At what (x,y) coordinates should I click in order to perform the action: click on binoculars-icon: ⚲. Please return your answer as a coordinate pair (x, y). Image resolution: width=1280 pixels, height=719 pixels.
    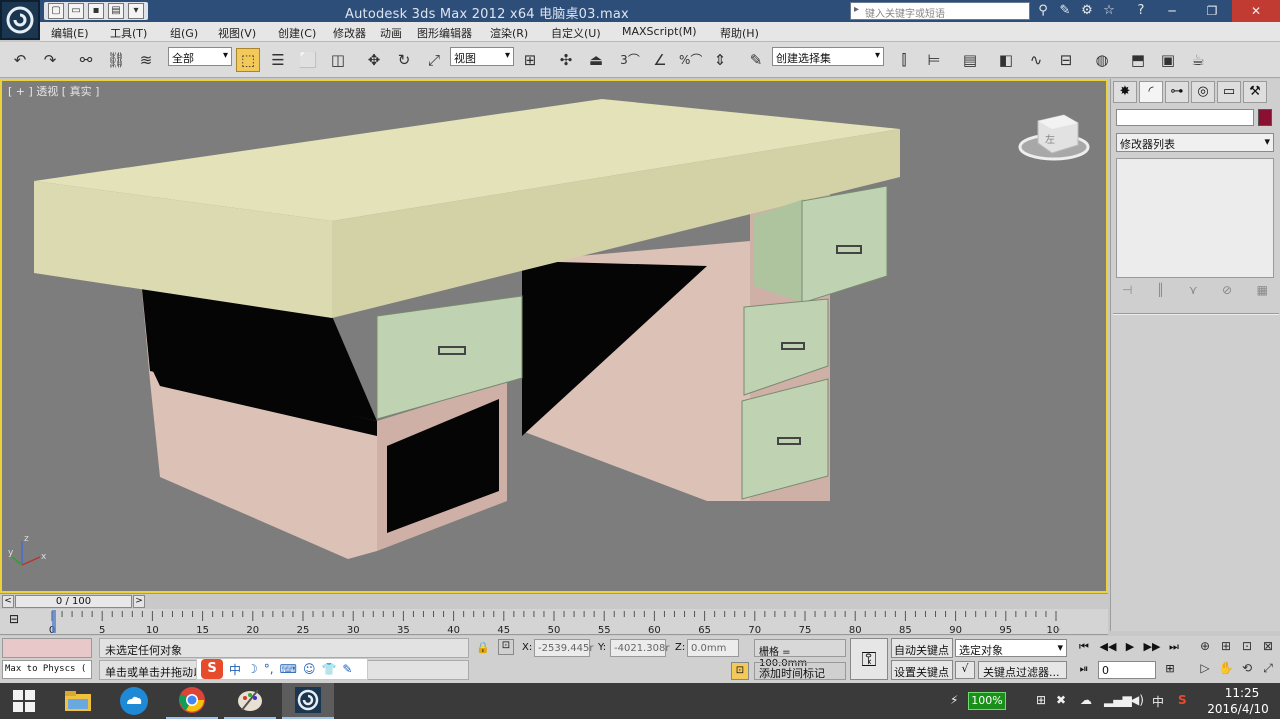
    Looking at the image, I should click on (1043, 11).